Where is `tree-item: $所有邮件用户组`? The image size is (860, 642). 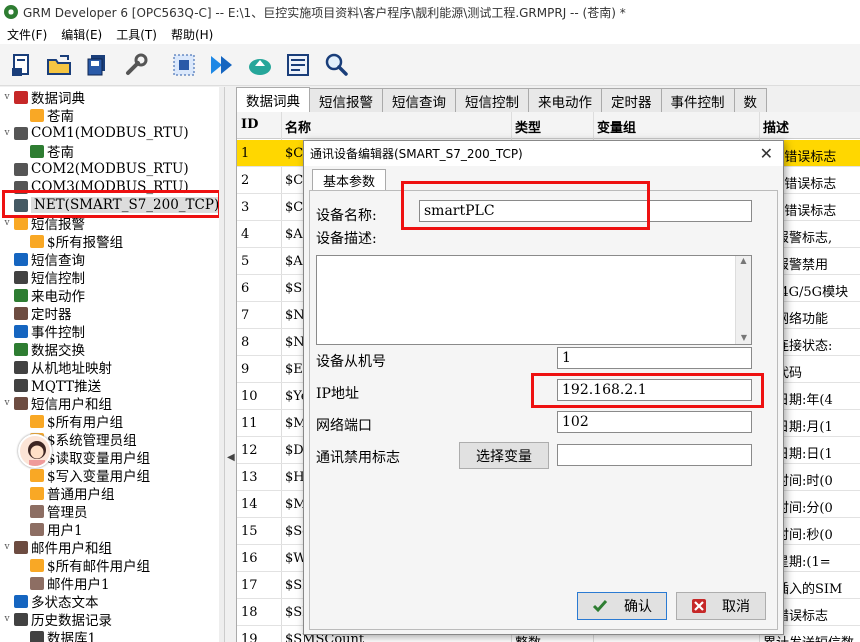
tree-item: $所有邮件用户组 is located at coordinates (75, 565).